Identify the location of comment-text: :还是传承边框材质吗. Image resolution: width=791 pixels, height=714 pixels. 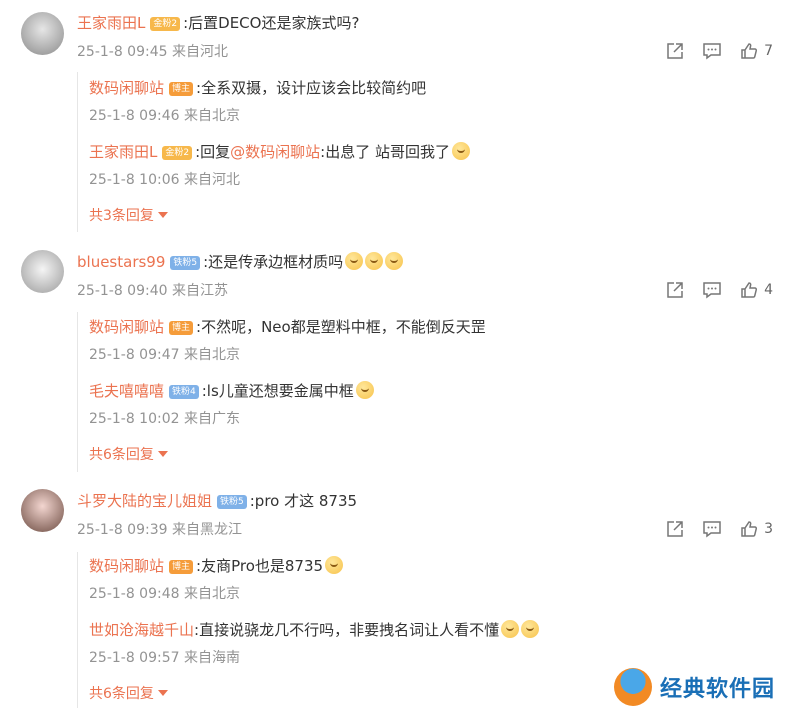
(273, 262).